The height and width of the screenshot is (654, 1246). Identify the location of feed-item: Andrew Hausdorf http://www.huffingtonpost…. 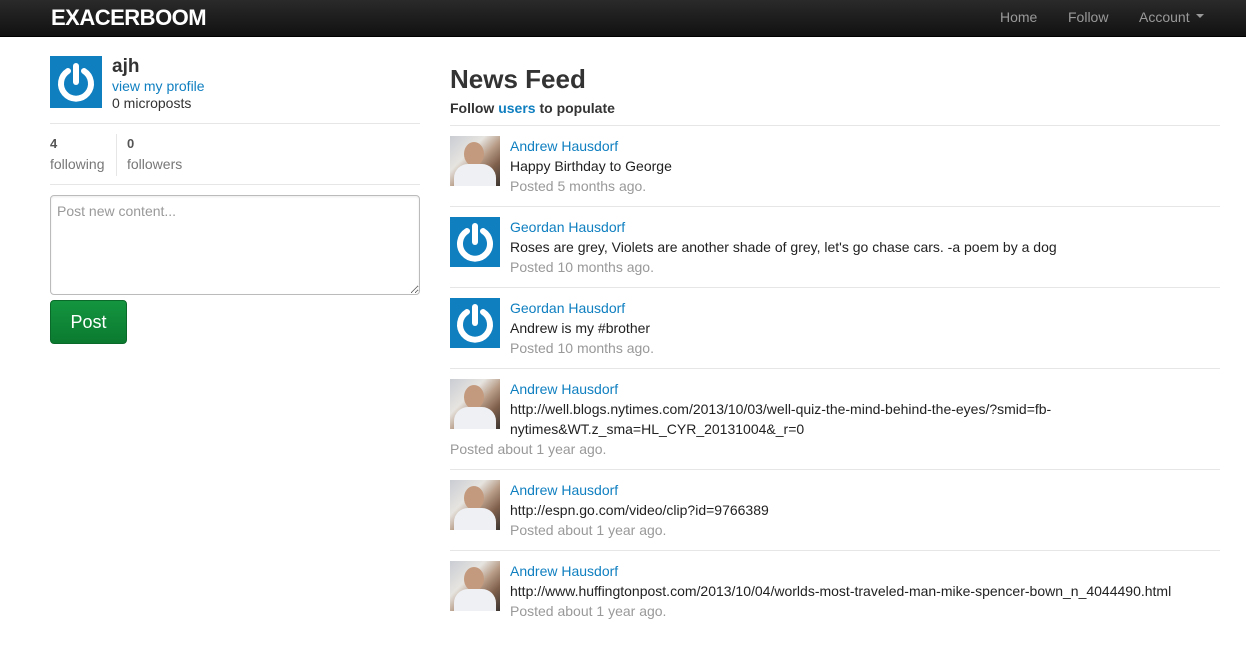
(835, 590).